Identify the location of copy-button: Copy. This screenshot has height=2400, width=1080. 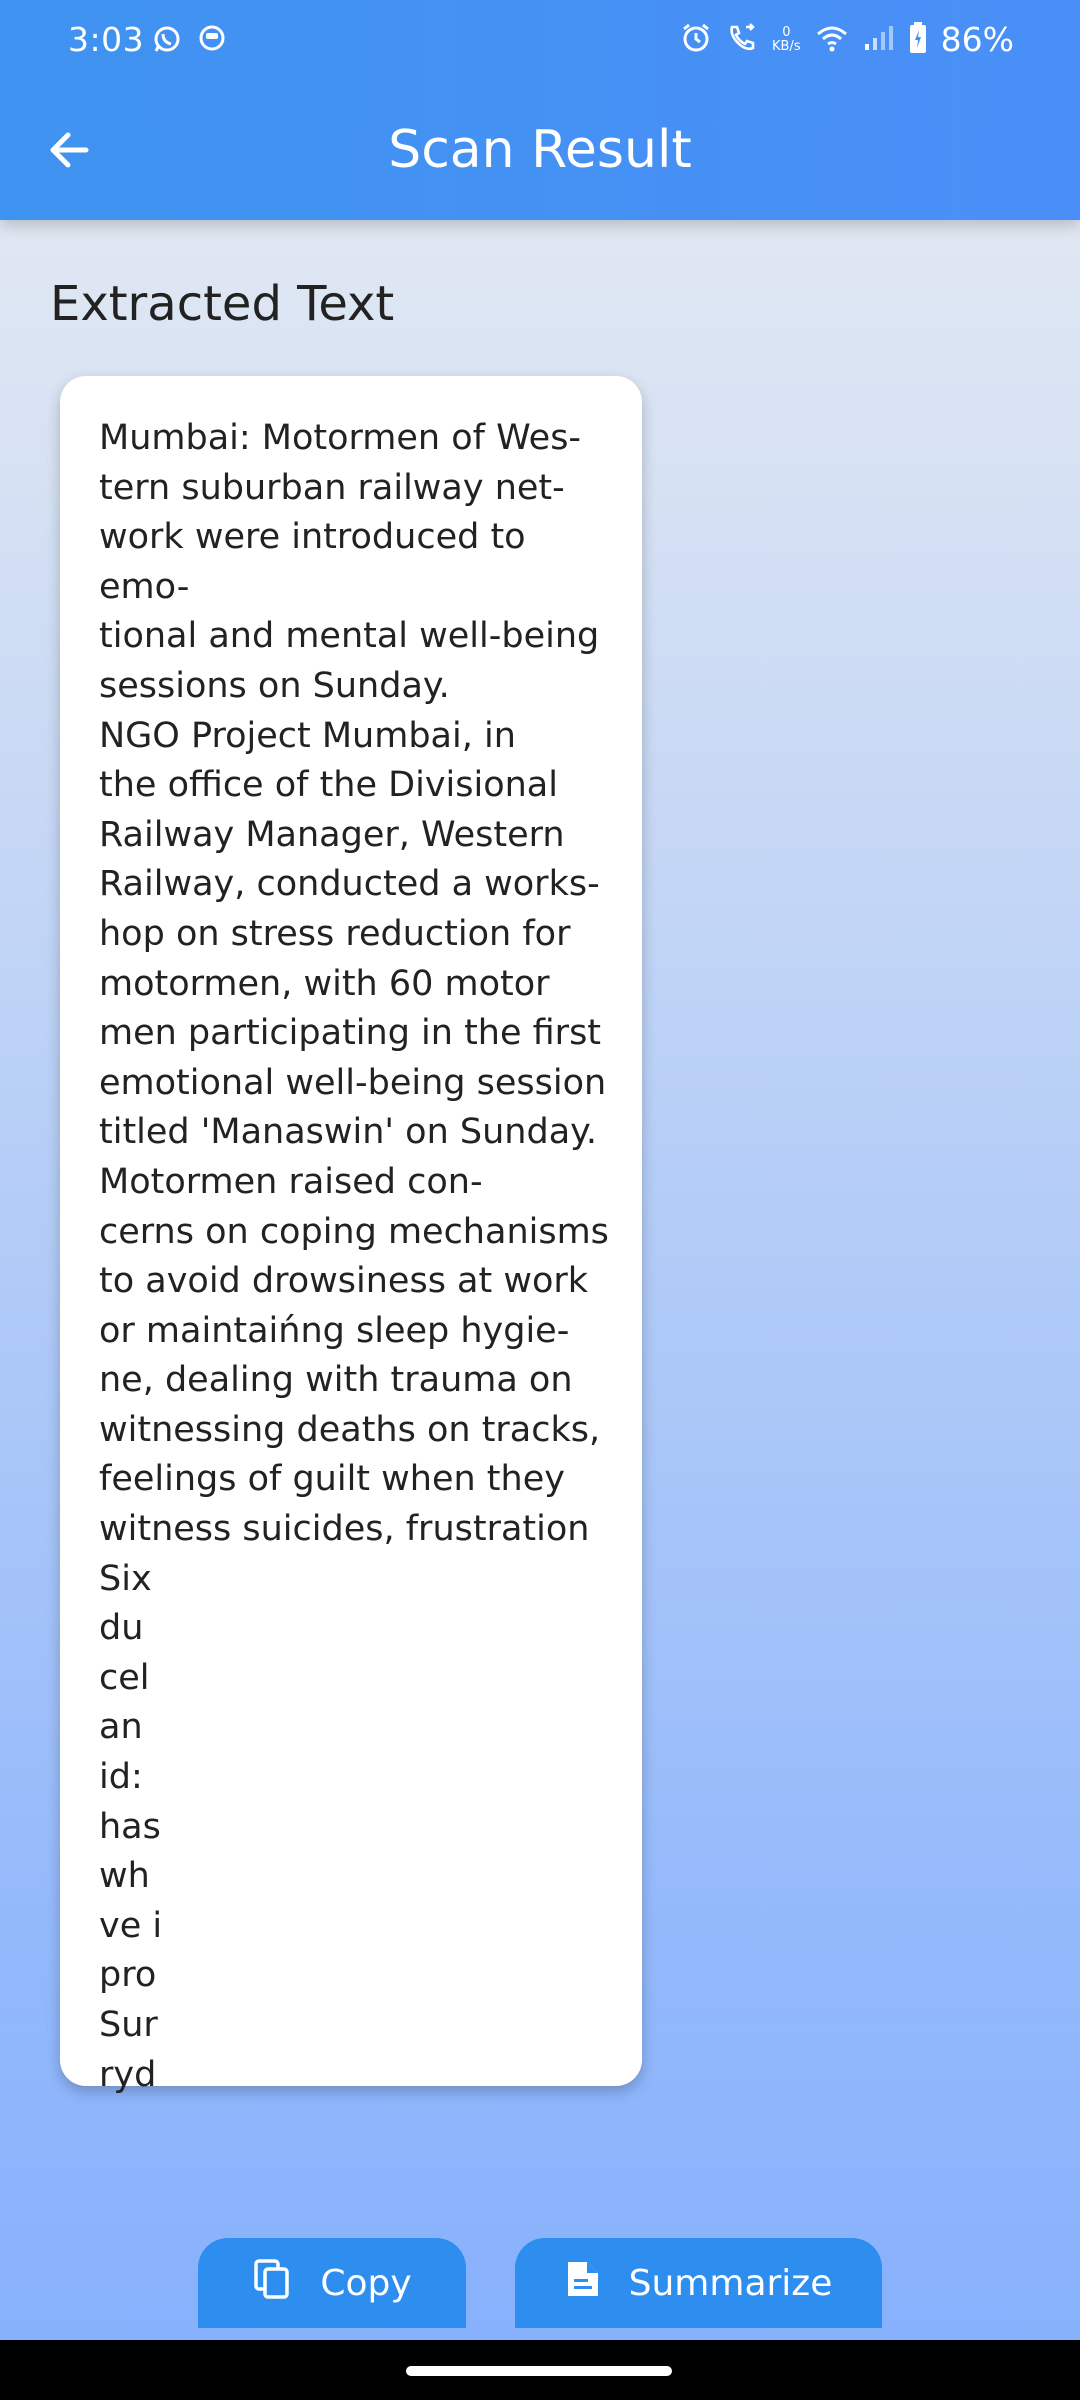
(332, 2283).